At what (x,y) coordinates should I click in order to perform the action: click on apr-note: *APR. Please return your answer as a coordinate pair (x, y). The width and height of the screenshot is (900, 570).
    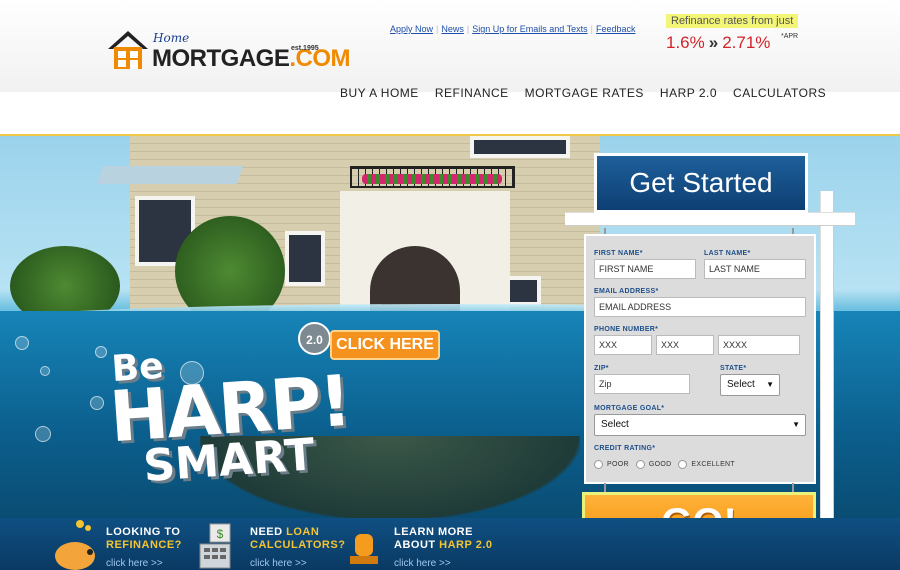
    Looking at the image, I should click on (790, 36).